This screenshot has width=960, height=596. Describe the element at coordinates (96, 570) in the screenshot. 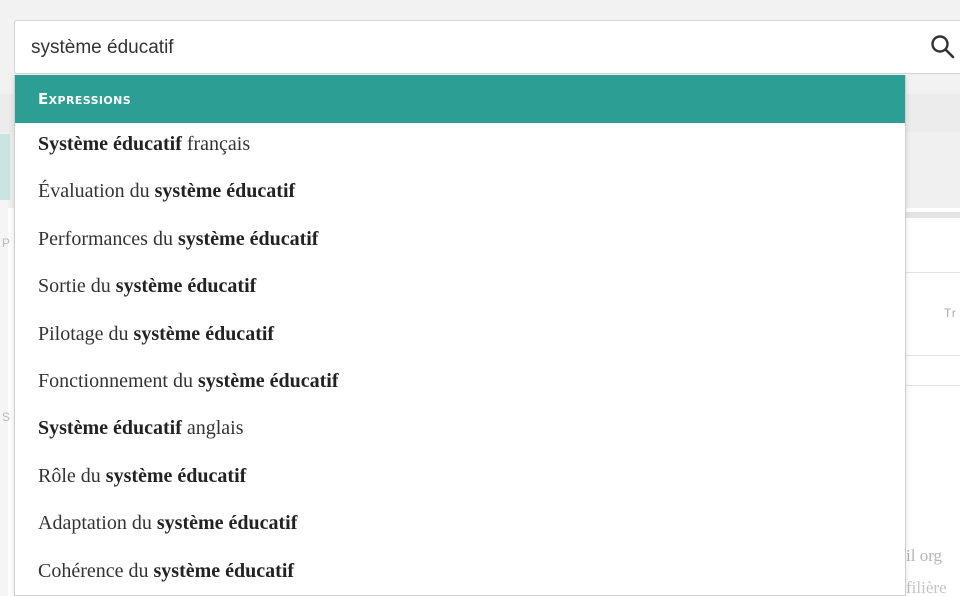

I see `suggestion-text-before: Cohérence du` at that location.